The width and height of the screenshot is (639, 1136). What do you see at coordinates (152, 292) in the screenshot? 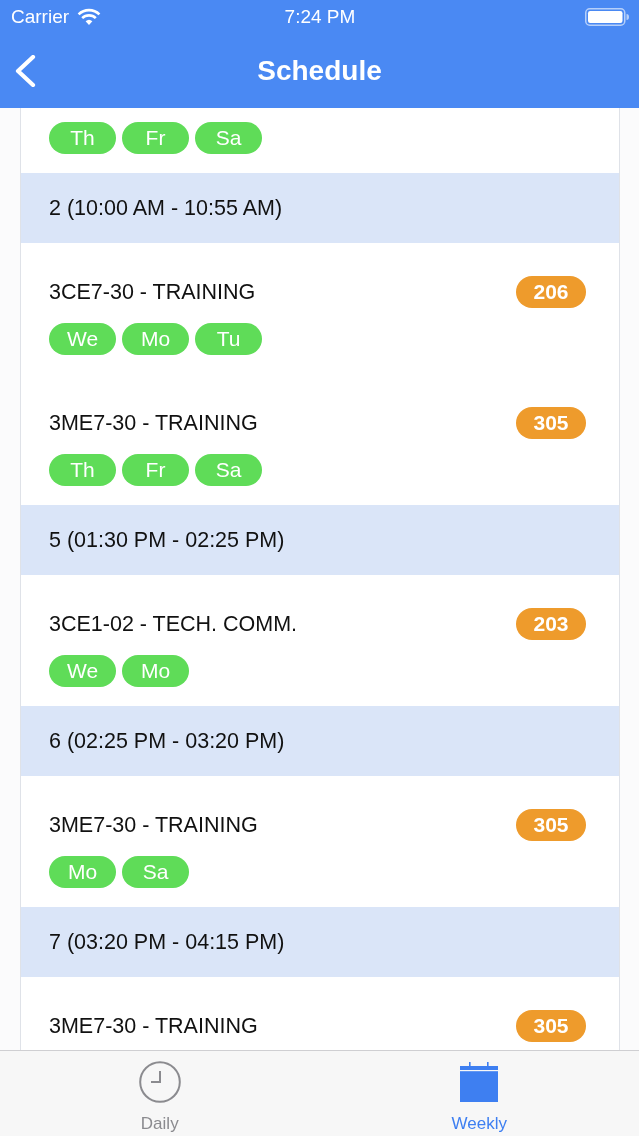
I see `course-title: 3CE7-30 - TRAINING` at bounding box center [152, 292].